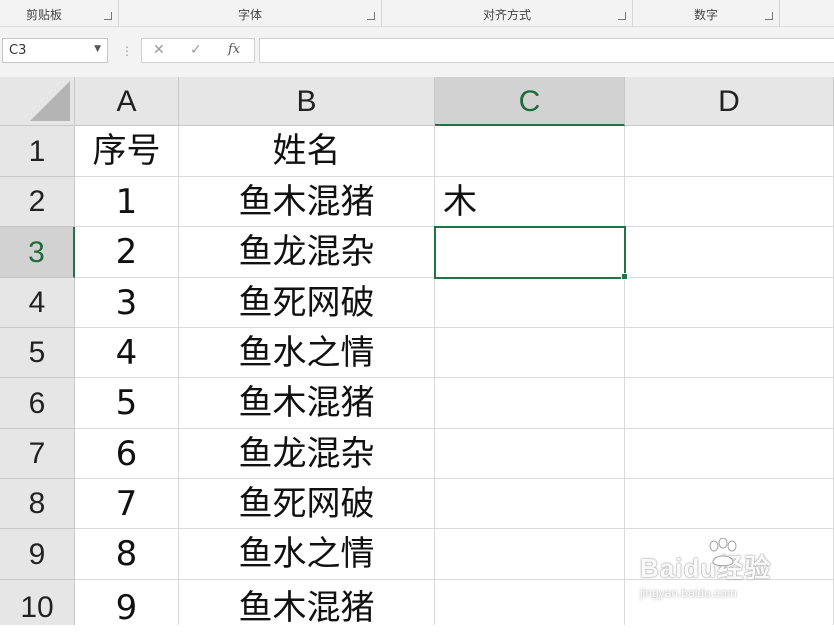  Describe the element at coordinates (159, 50) in the screenshot. I see `cancel-icon: ✕` at that location.